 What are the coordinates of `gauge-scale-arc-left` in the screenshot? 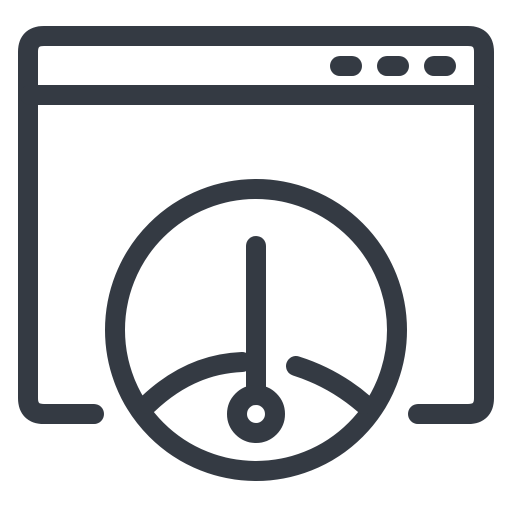 It's located at (195, 383).